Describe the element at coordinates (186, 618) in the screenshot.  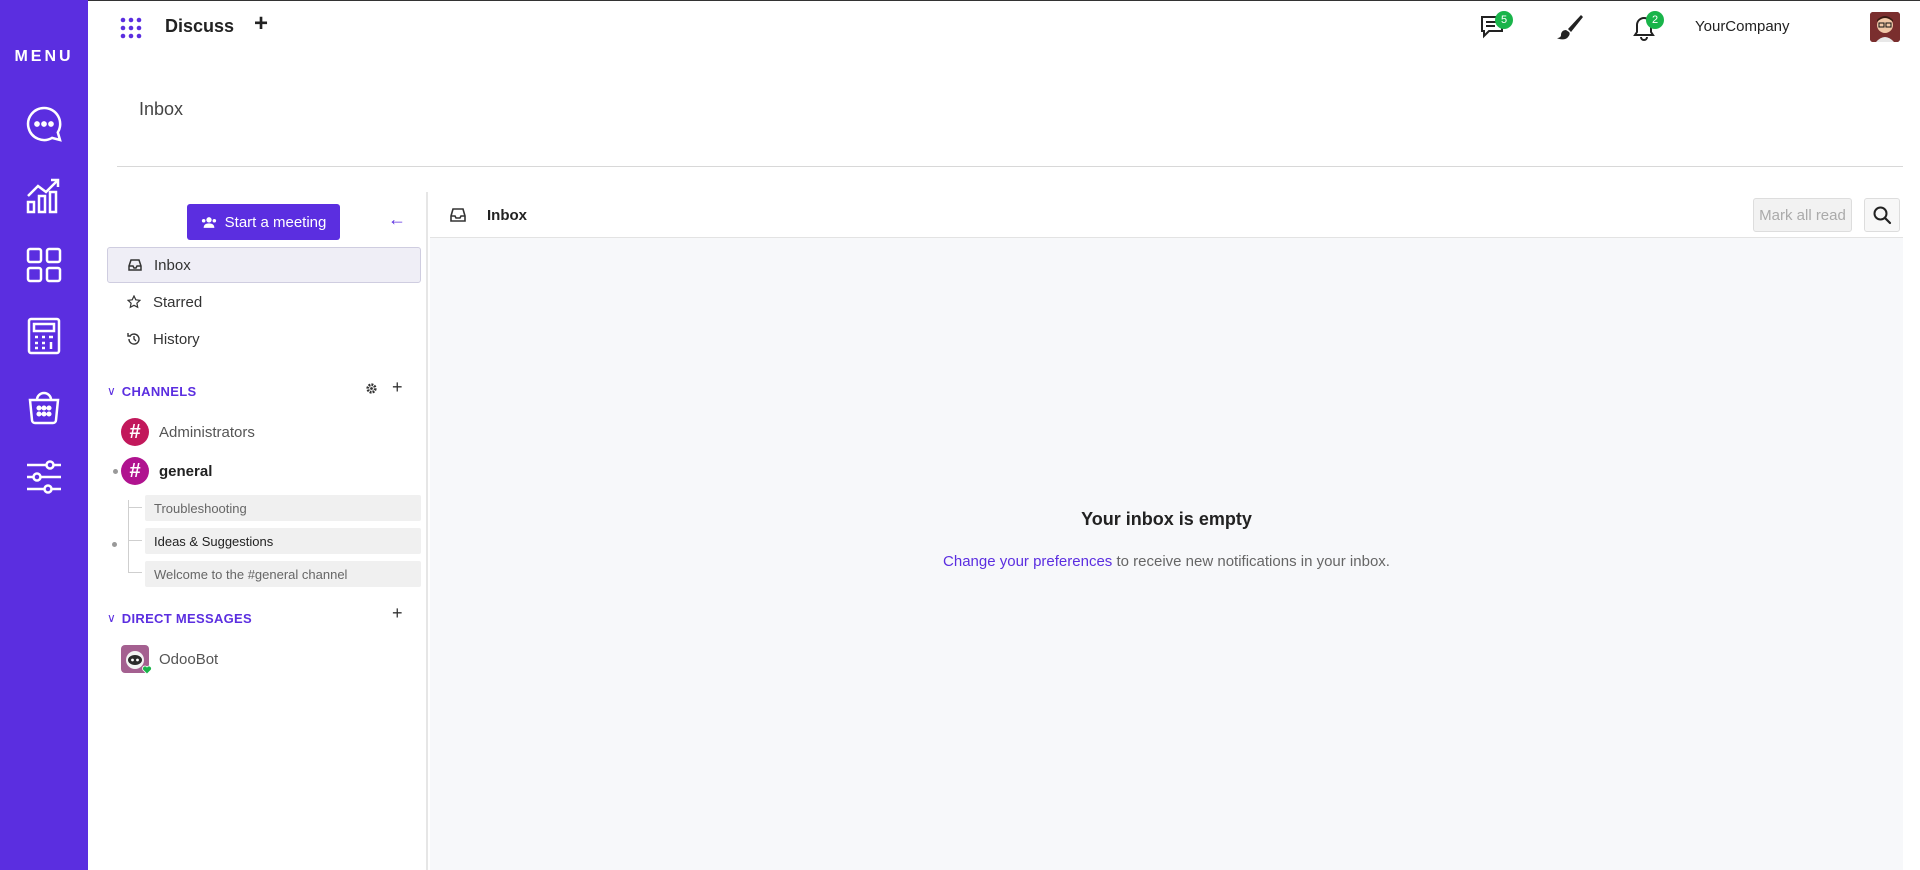
I see `direct-messages-category-label: DIRECT MESSAGES` at that location.